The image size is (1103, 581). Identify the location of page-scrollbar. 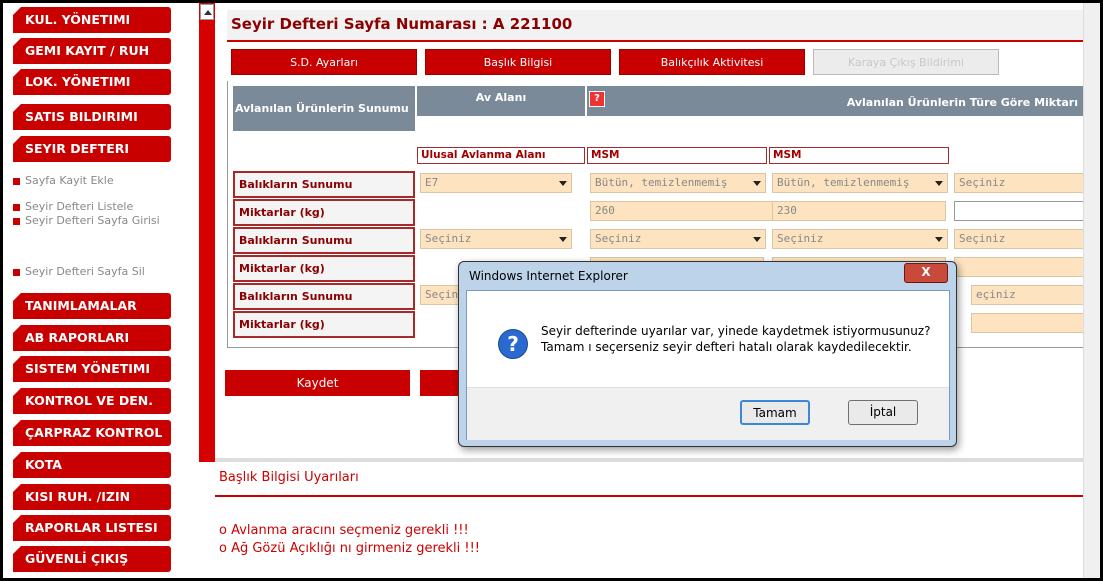
(1091, 290).